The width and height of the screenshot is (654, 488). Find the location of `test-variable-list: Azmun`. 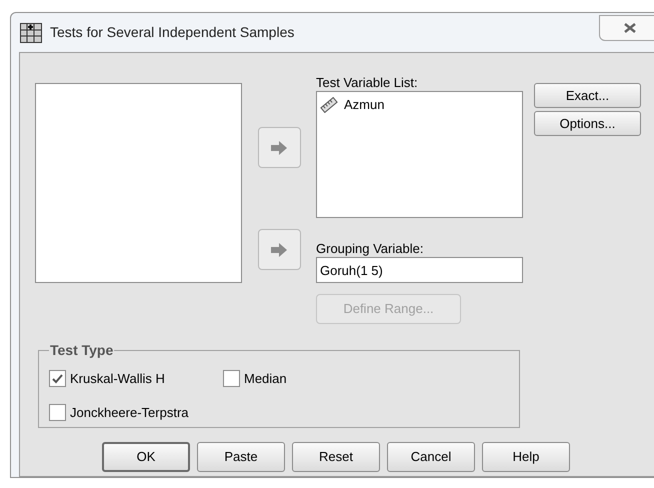

test-variable-list: Azmun is located at coordinates (419, 154).